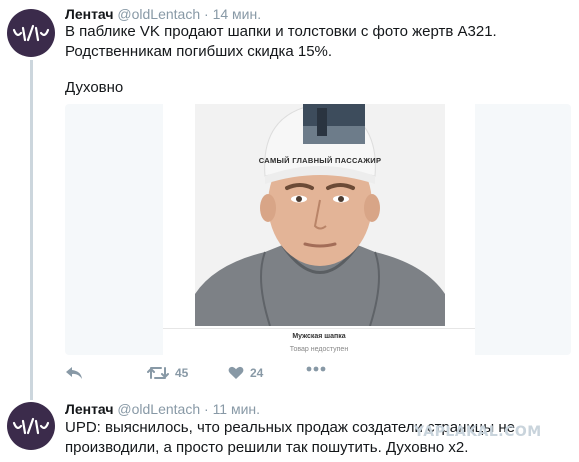 The width and height of the screenshot is (579, 462). What do you see at coordinates (31, 230) in the screenshot?
I see `thread-connector-line` at bounding box center [31, 230].